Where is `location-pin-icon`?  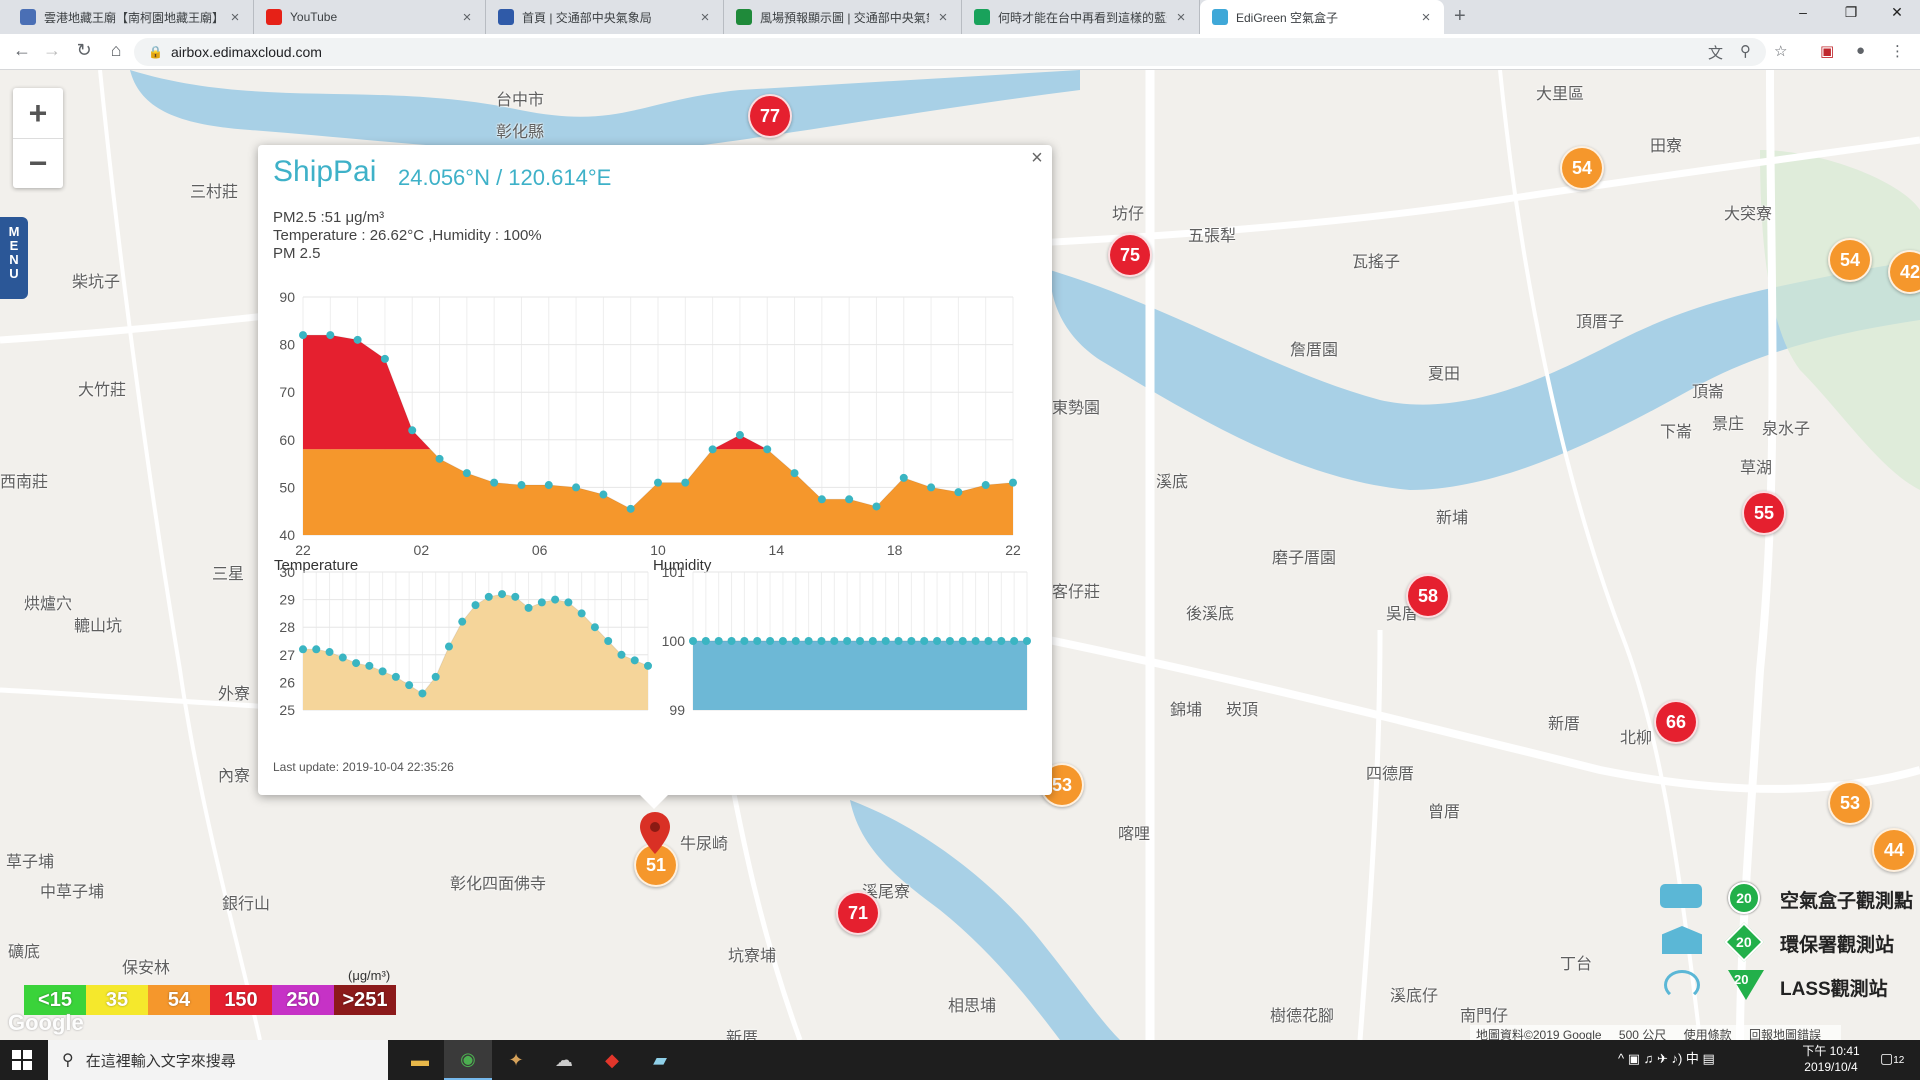 location-pin-icon is located at coordinates (655, 833).